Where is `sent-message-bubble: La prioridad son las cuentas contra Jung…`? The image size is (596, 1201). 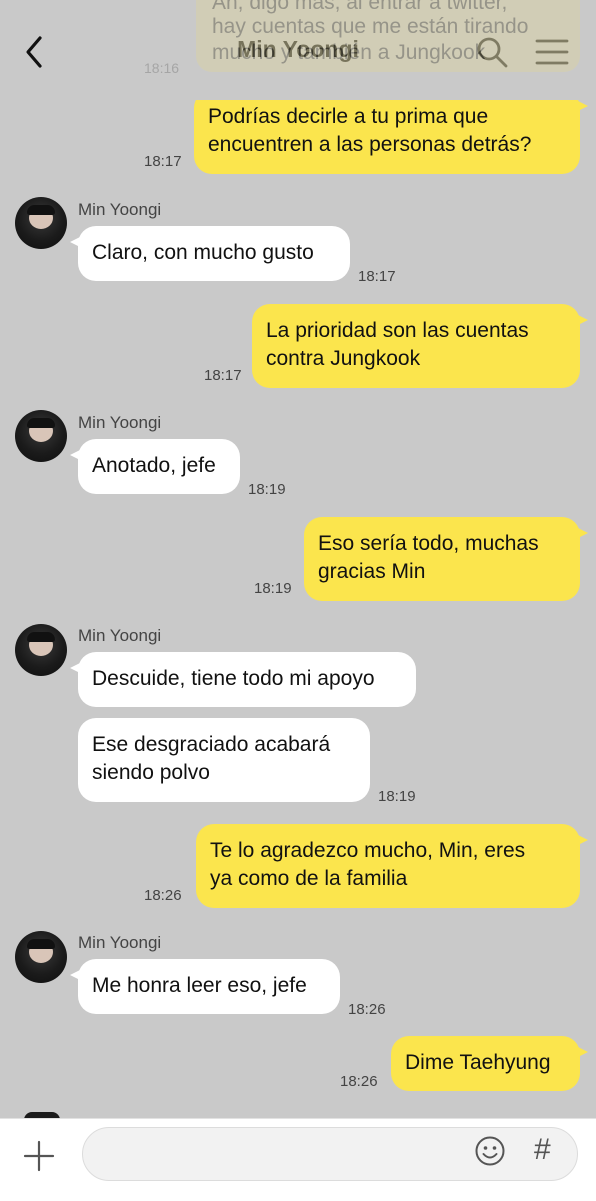 sent-message-bubble: La prioridad son las cuentas contra Jung… is located at coordinates (420, 346).